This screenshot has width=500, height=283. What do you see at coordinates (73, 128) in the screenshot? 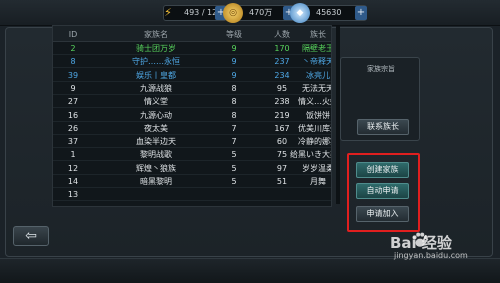
I see `row-cell-id: 26` at bounding box center [73, 128].